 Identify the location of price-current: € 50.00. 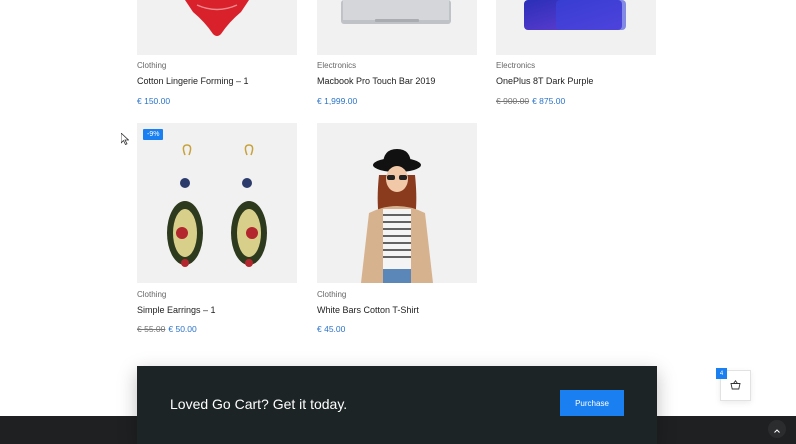
(182, 329).